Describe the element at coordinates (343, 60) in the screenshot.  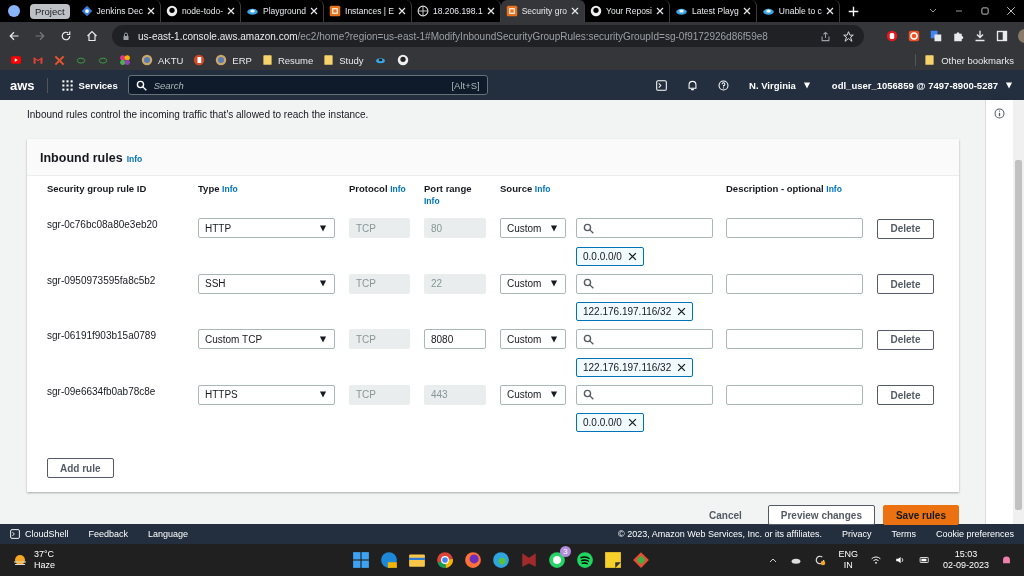
I see `bookmark: Study` at that location.